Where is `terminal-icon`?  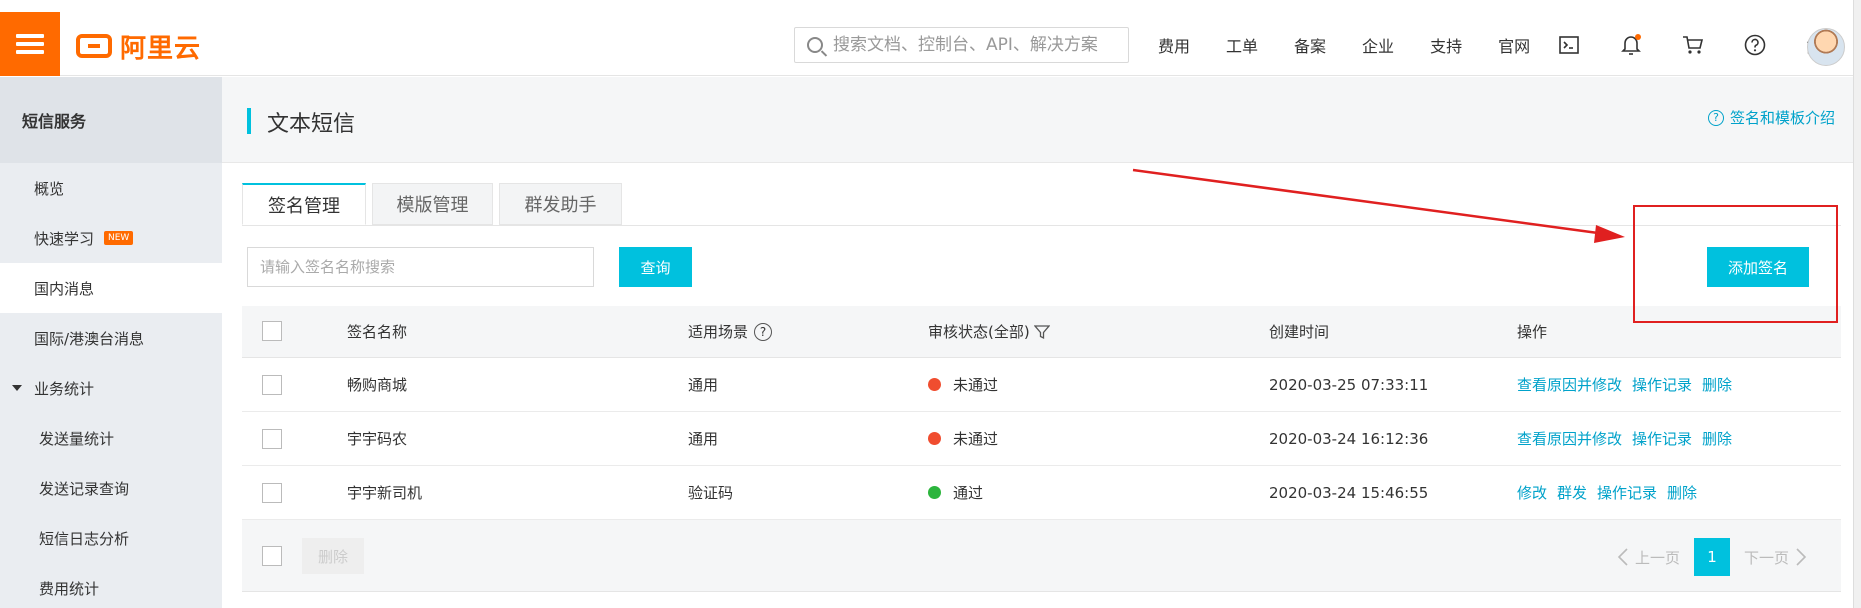 terminal-icon is located at coordinates (1569, 45).